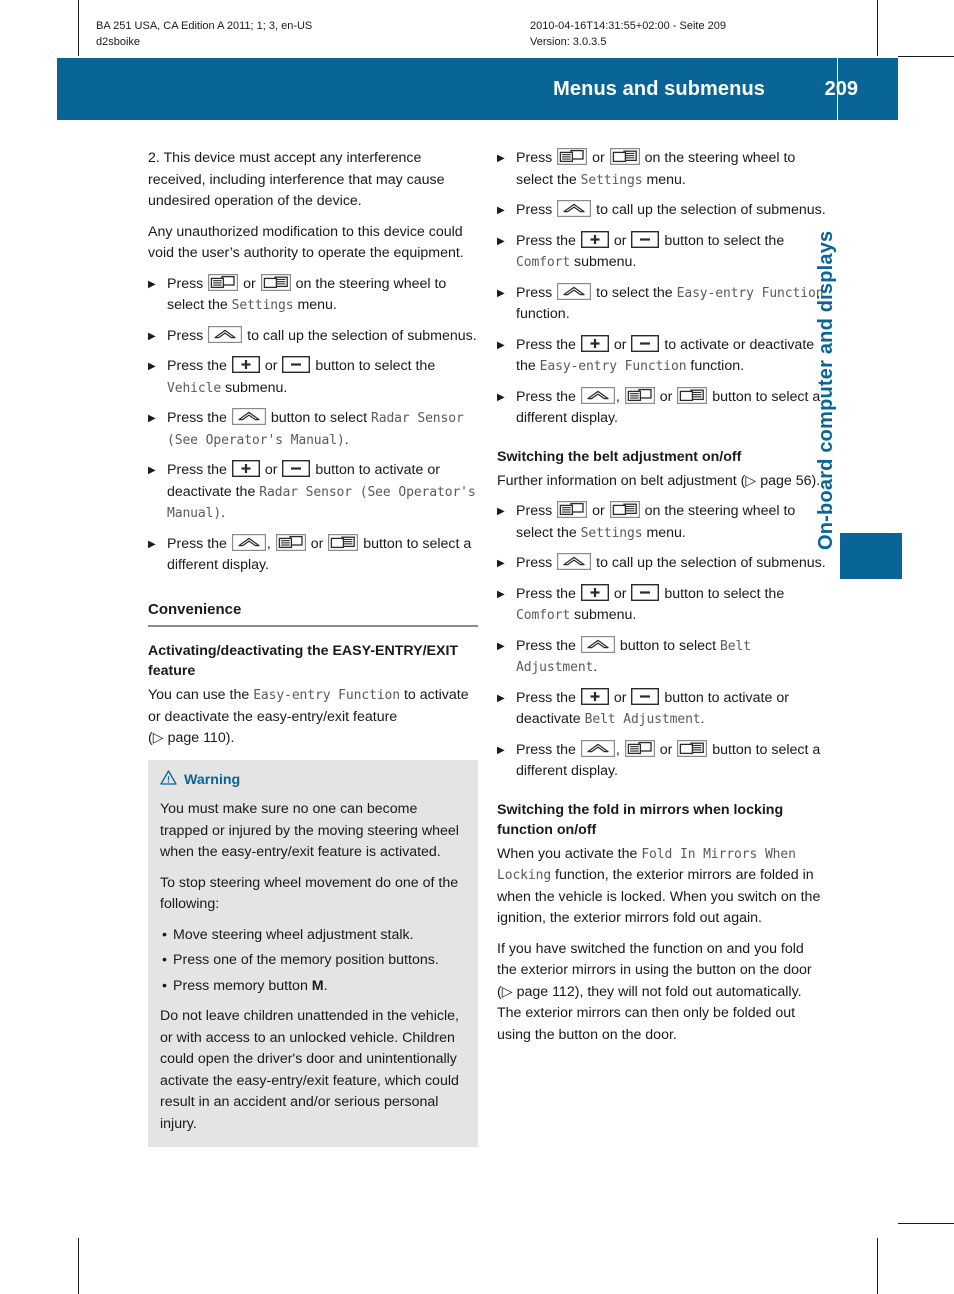 This screenshot has height=1294, width=954. Describe the element at coordinates (568, 42) in the screenshot. I see `print-meta-right-line2: Version: 3.0.3.5` at that location.